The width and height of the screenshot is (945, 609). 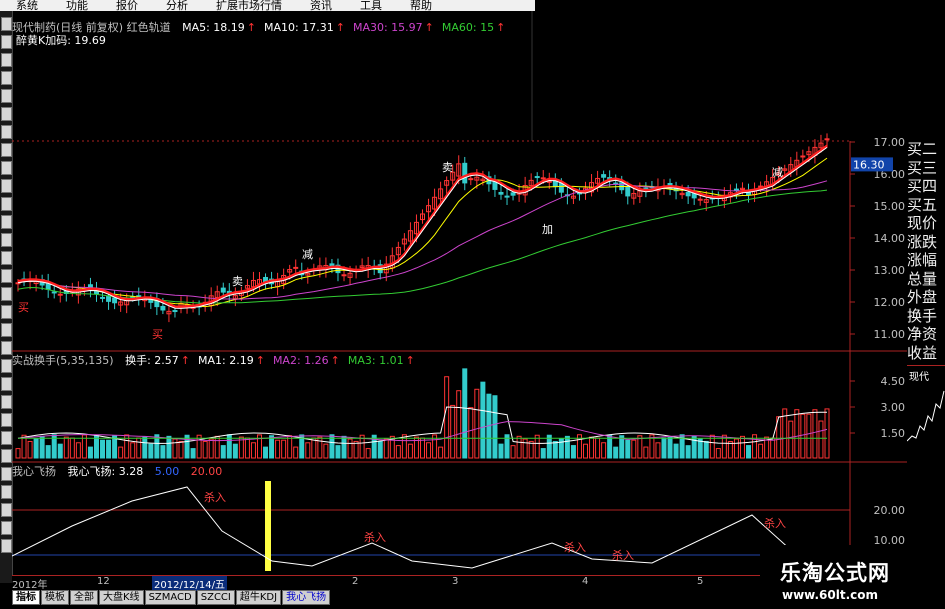 What do you see at coordinates (777, 172) in the screenshot?
I see `marker-reduce-2: 减` at bounding box center [777, 172].